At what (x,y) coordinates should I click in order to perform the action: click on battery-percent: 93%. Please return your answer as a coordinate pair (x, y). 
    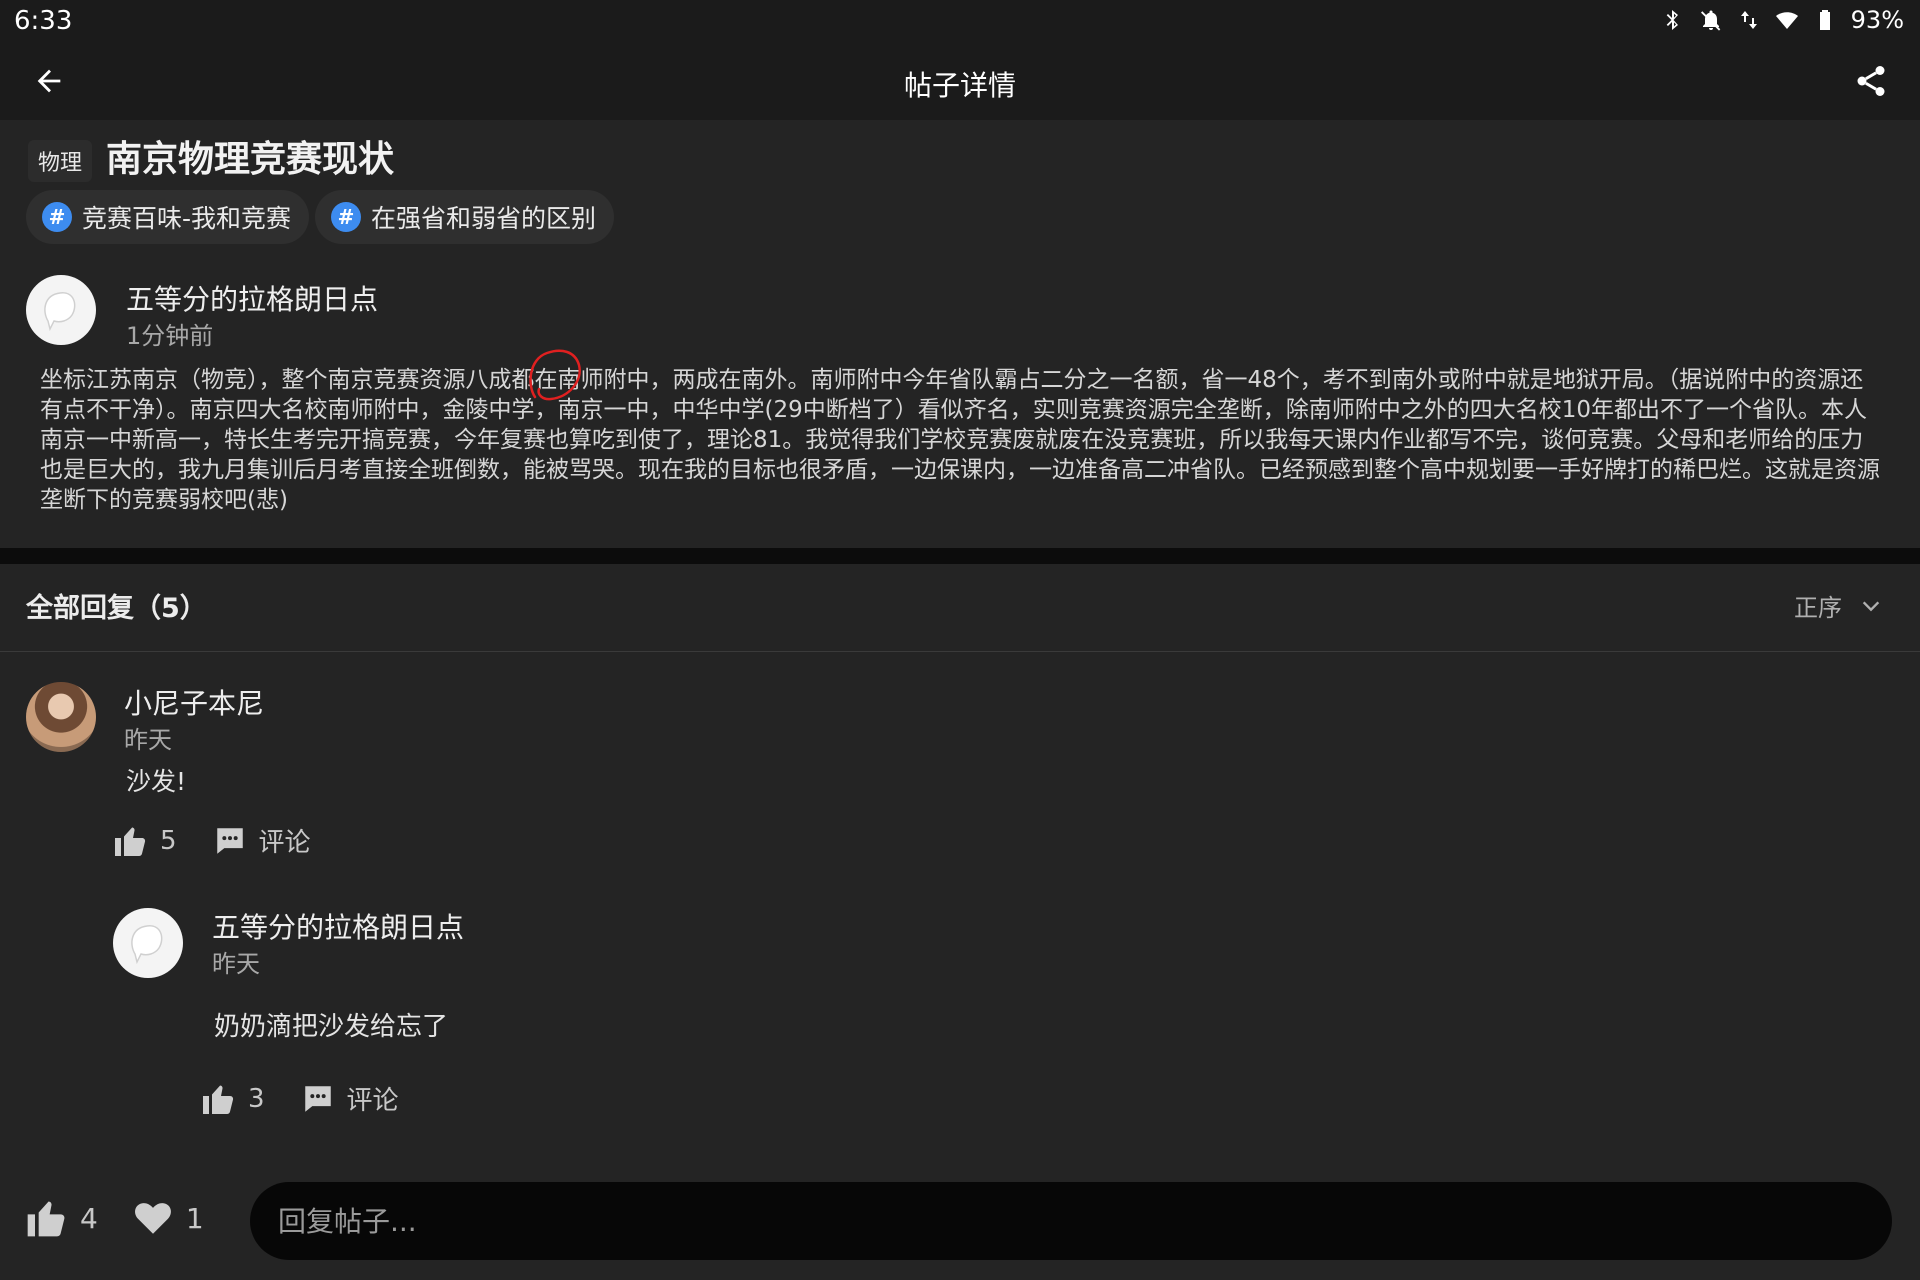
    Looking at the image, I should click on (1877, 20).